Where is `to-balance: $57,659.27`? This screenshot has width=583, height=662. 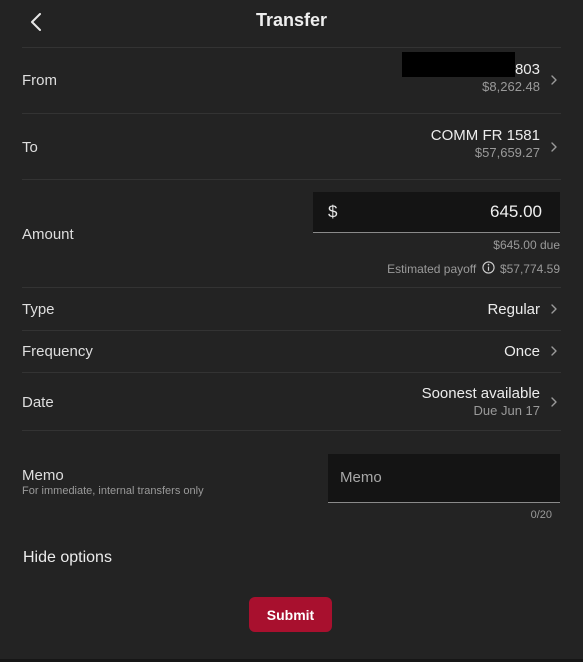
to-balance: $57,659.27 is located at coordinates (507, 152).